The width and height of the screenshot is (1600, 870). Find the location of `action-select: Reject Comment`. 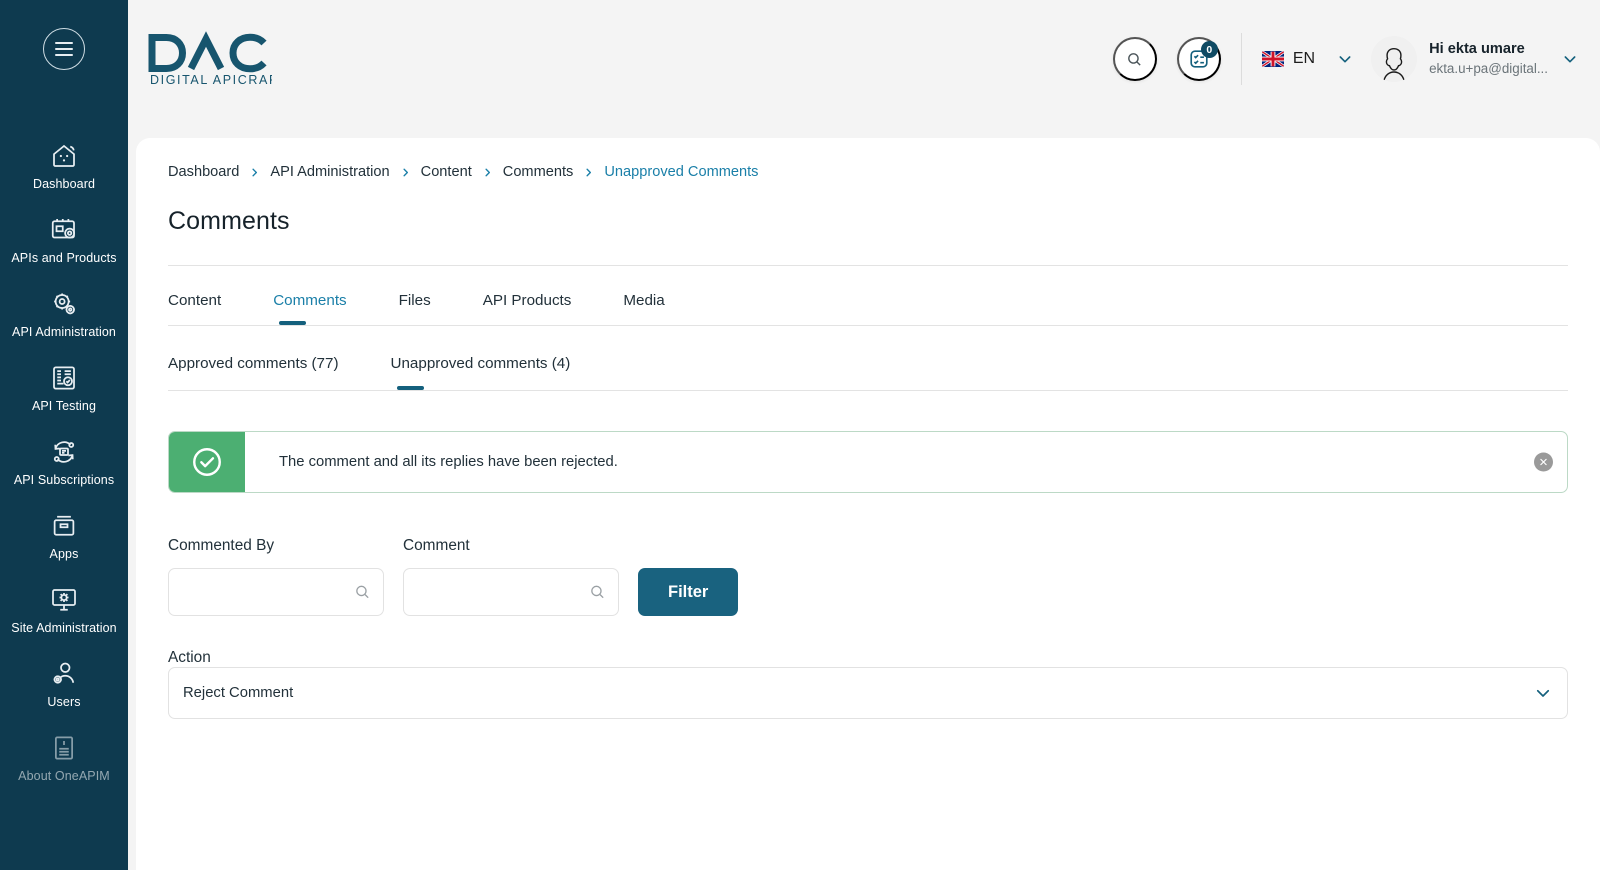

action-select: Reject Comment is located at coordinates (868, 693).